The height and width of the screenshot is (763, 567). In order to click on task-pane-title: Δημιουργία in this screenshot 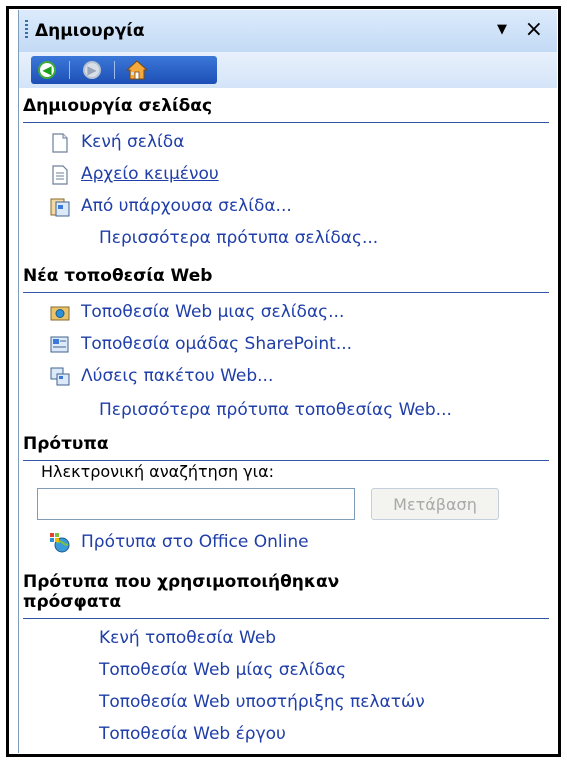, I will do `click(90, 31)`.